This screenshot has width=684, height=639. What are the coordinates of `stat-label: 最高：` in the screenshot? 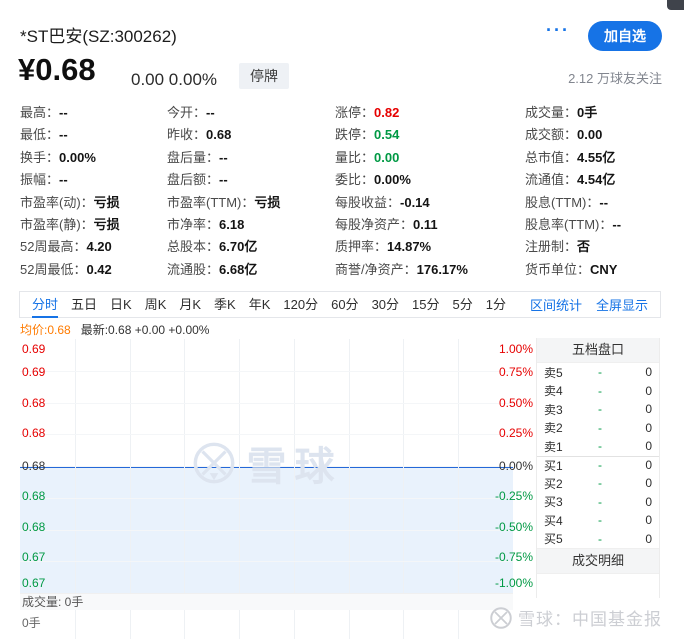 It's located at (40, 112).